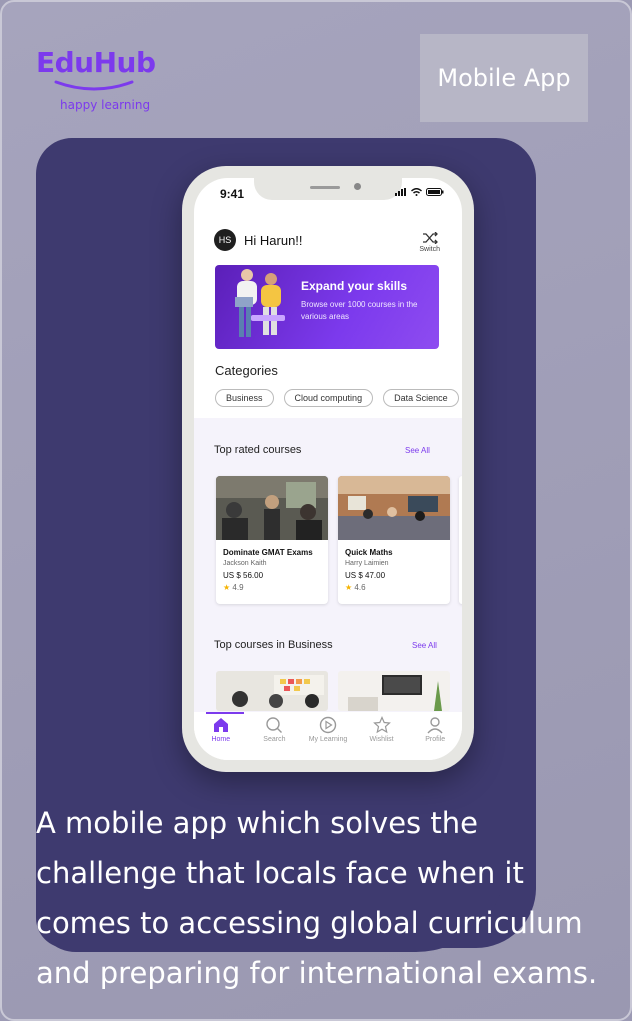 This screenshot has height=1021, width=632. What do you see at coordinates (274, 725) in the screenshot?
I see `search-icon` at bounding box center [274, 725].